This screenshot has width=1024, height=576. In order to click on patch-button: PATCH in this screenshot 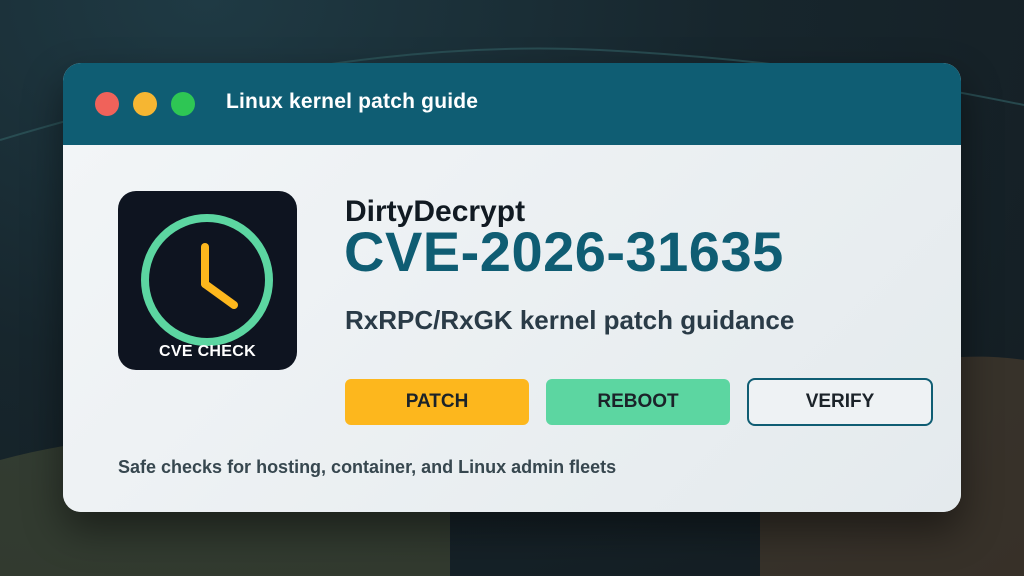, I will do `click(437, 402)`.